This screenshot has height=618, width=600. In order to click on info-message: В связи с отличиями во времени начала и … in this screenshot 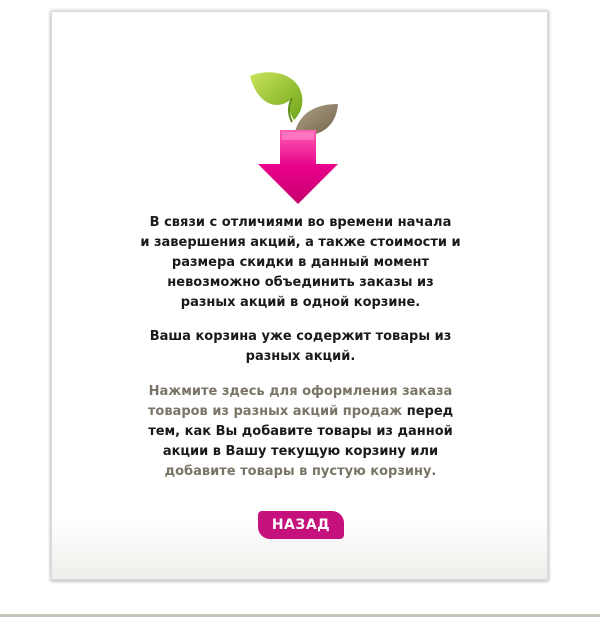, I will do `click(300, 263)`.